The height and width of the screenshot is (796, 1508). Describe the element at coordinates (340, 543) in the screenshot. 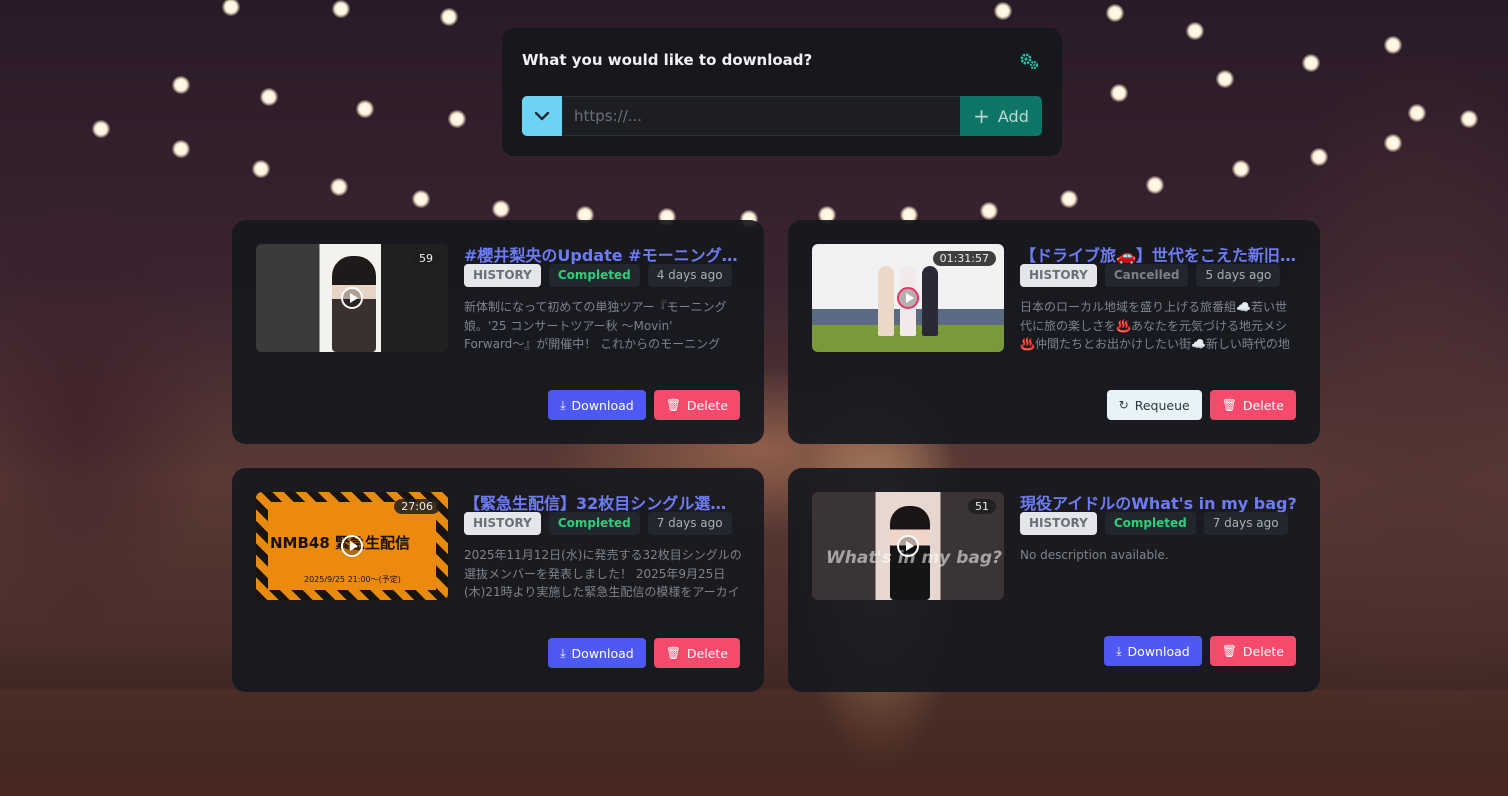

I see `thumbnail-text: NMB48 緊急生配信` at that location.